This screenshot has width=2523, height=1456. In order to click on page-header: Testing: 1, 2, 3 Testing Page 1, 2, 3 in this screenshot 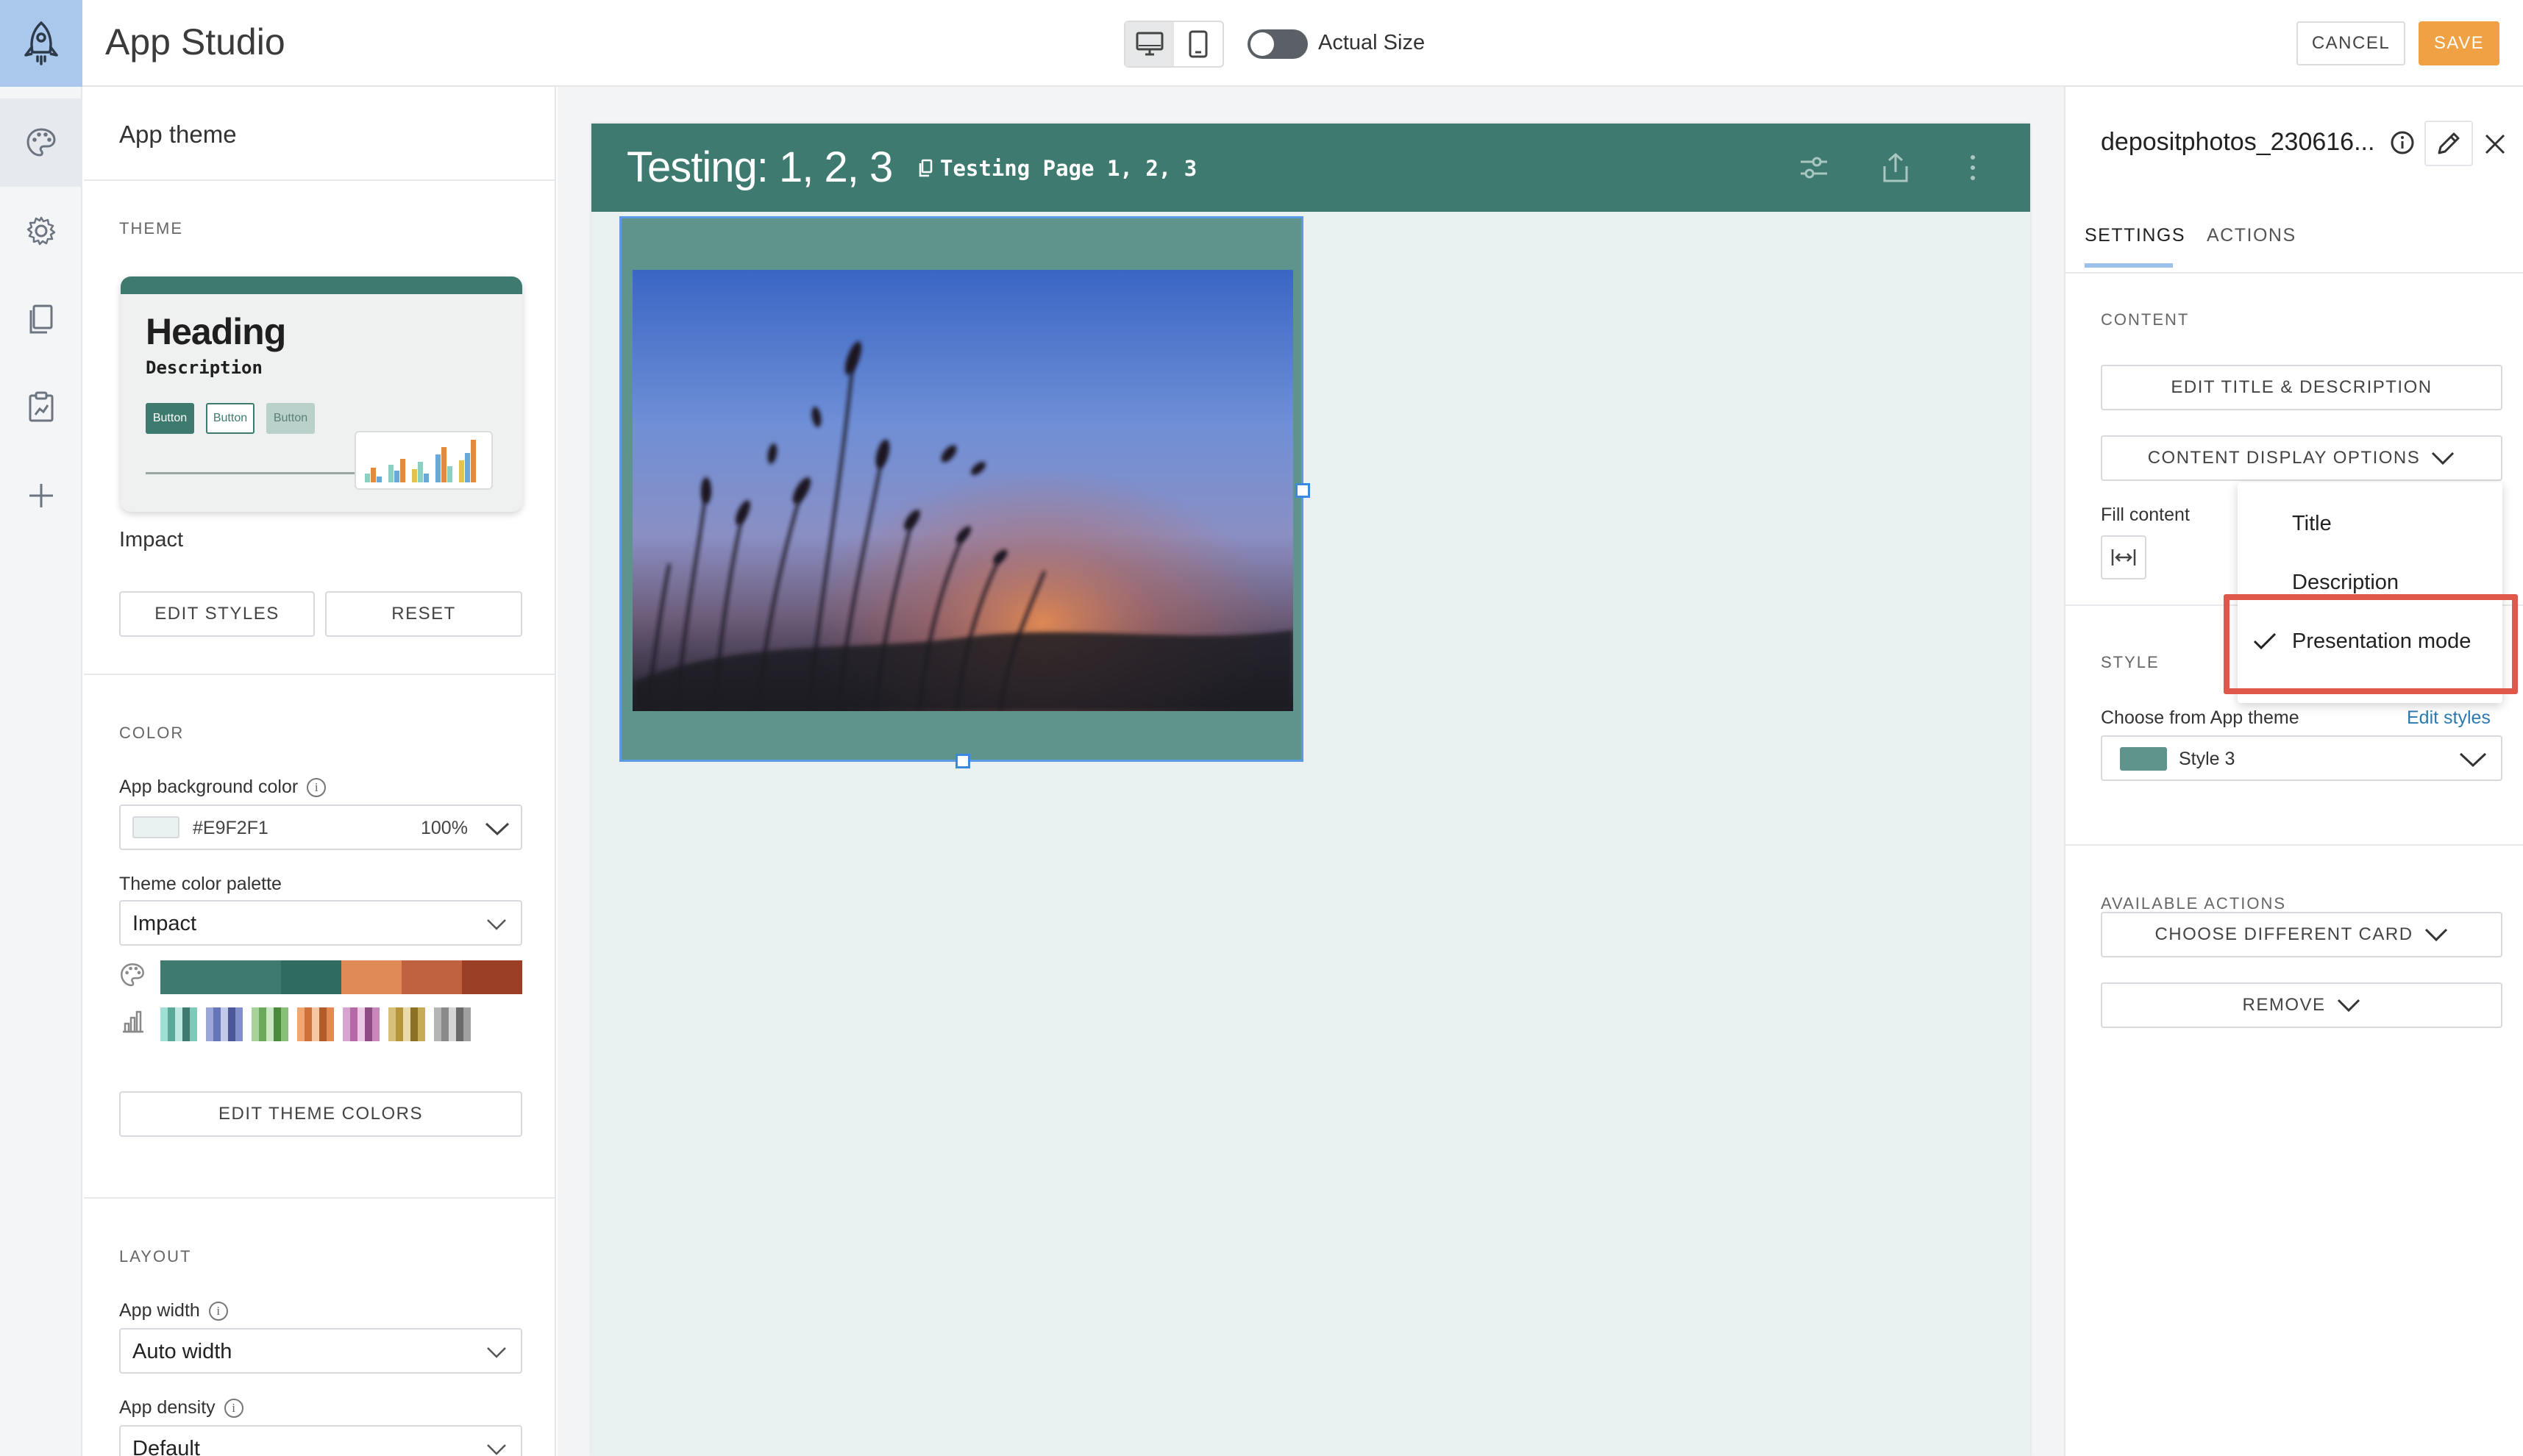, I will do `click(1310, 168)`.